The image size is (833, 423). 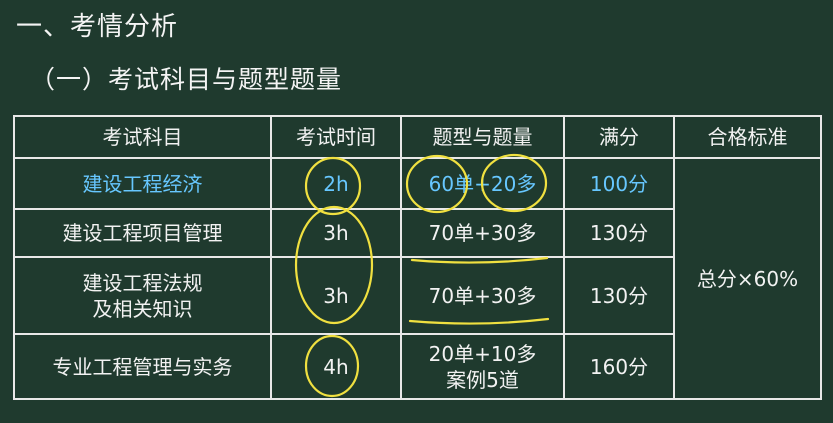 I want to click on cell-score: 160分, so click(x=619, y=366).